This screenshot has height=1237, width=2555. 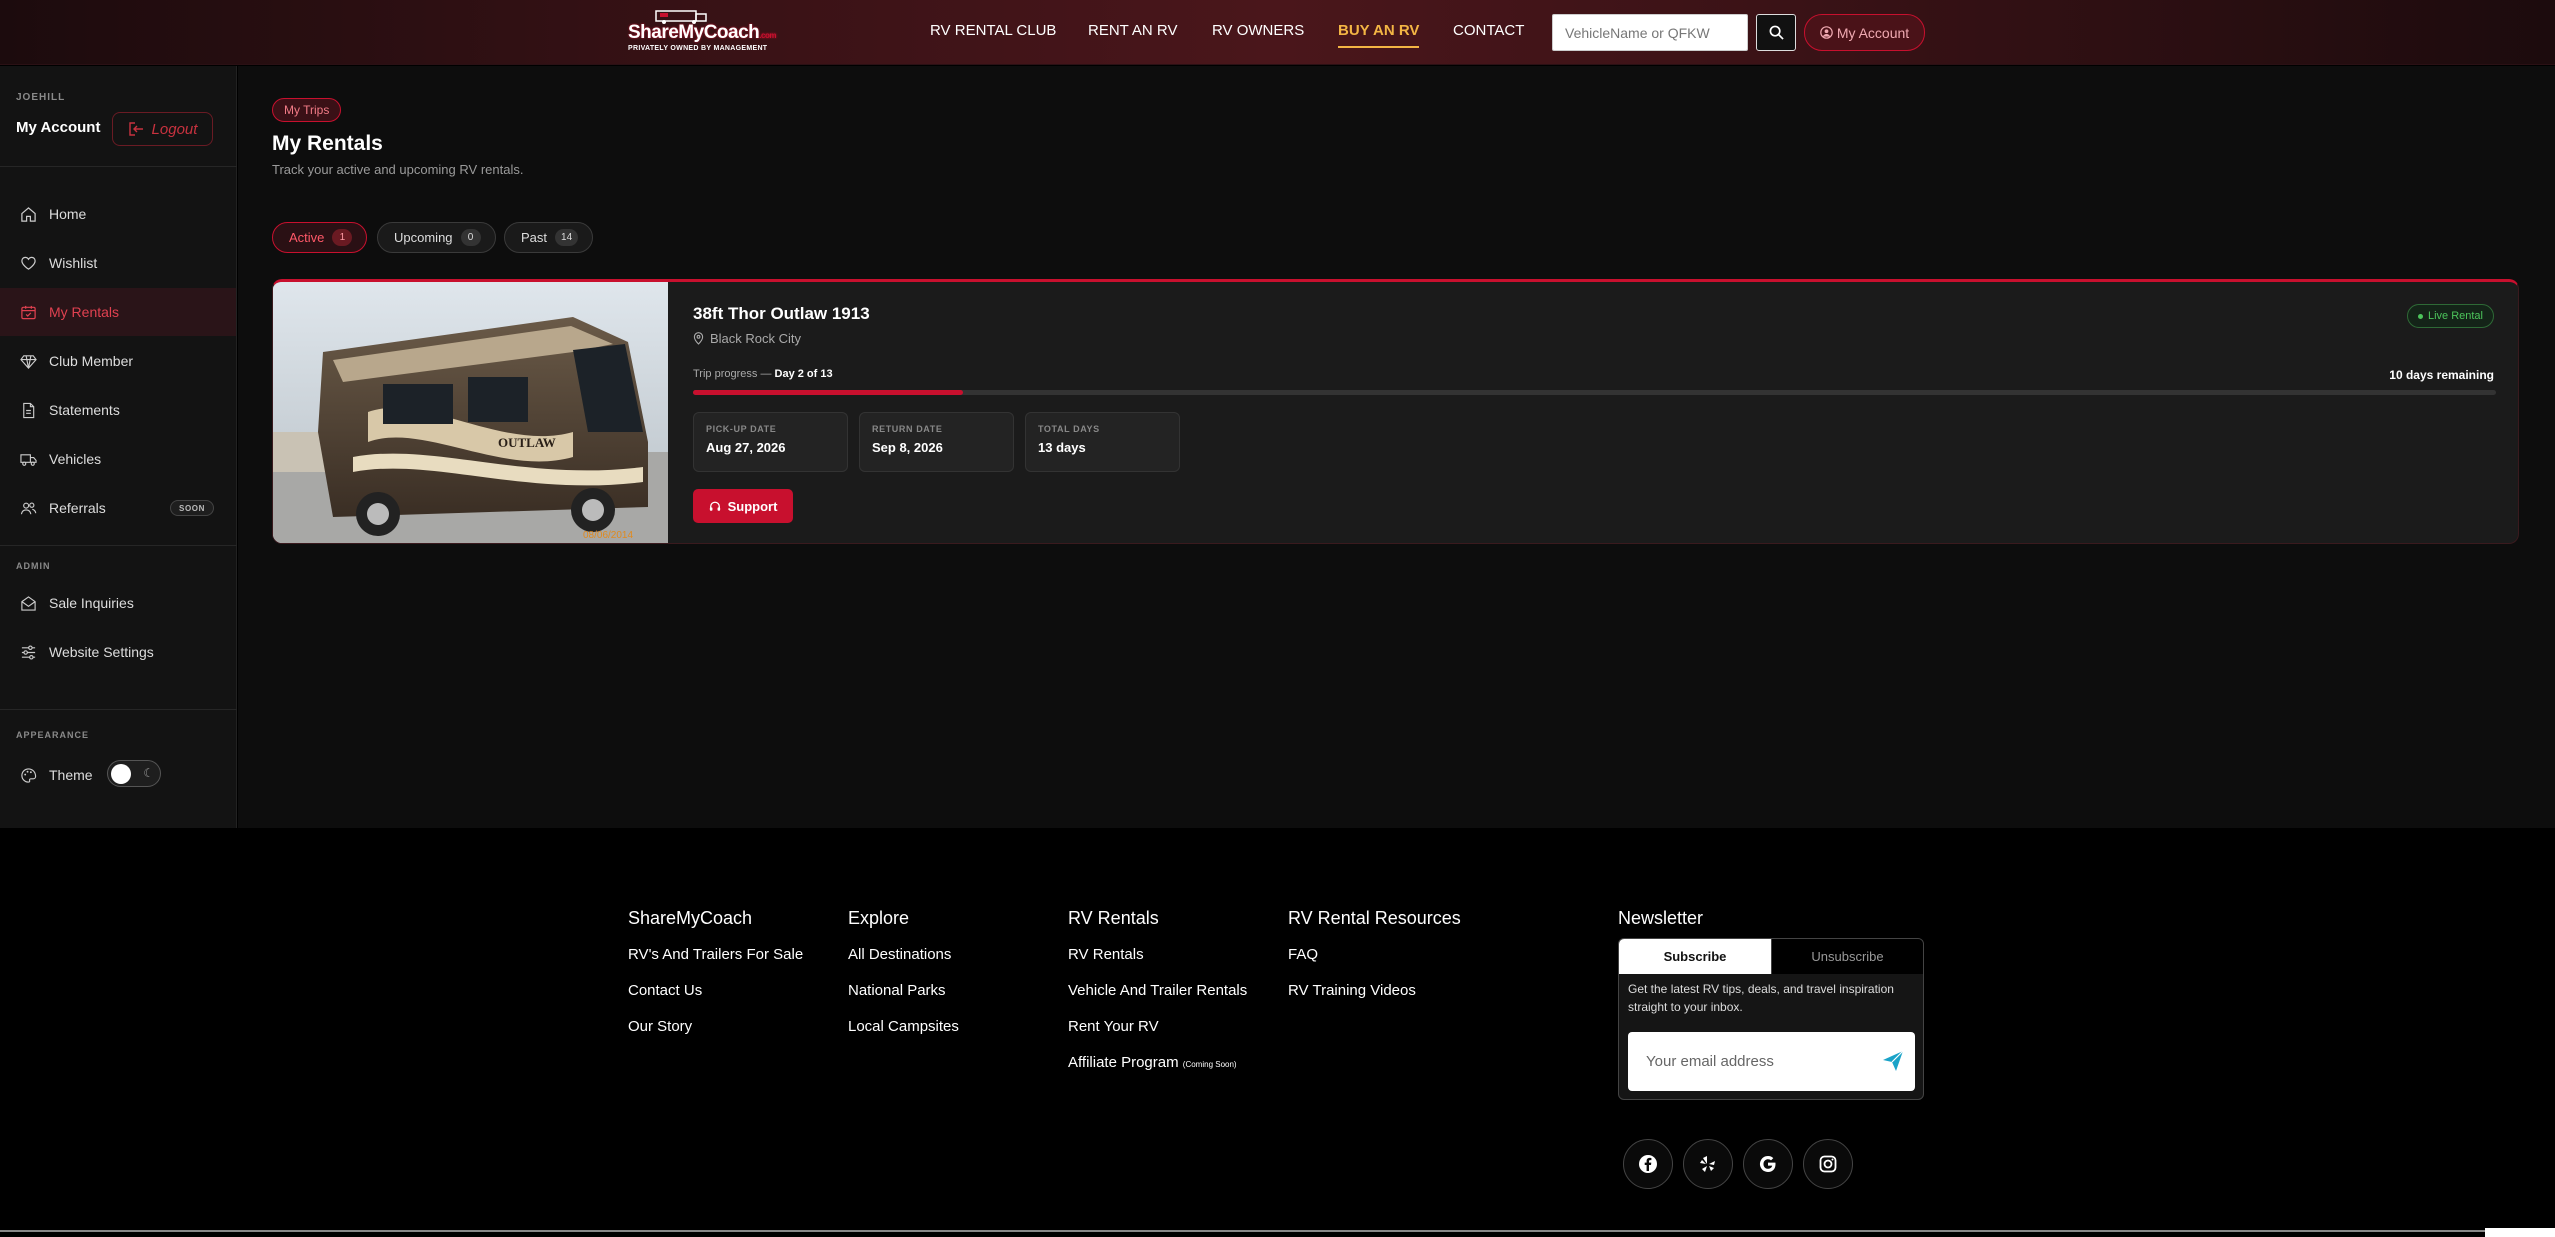 What do you see at coordinates (148, 773) in the screenshot?
I see `moon-icon: ☾` at bounding box center [148, 773].